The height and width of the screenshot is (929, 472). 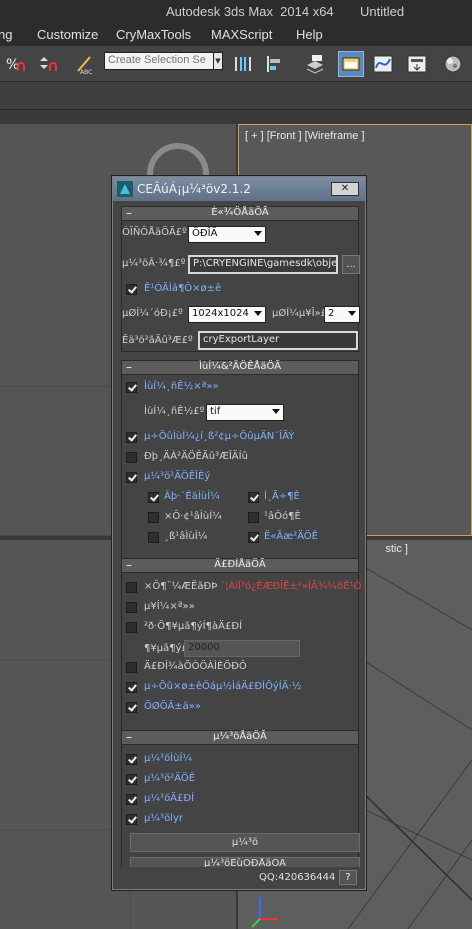 What do you see at coordinates (170, 778) in the screenshot?
I see `export-materials-label: µ¼³ö²ÄÖÊ` at bounding box center [170, 778].